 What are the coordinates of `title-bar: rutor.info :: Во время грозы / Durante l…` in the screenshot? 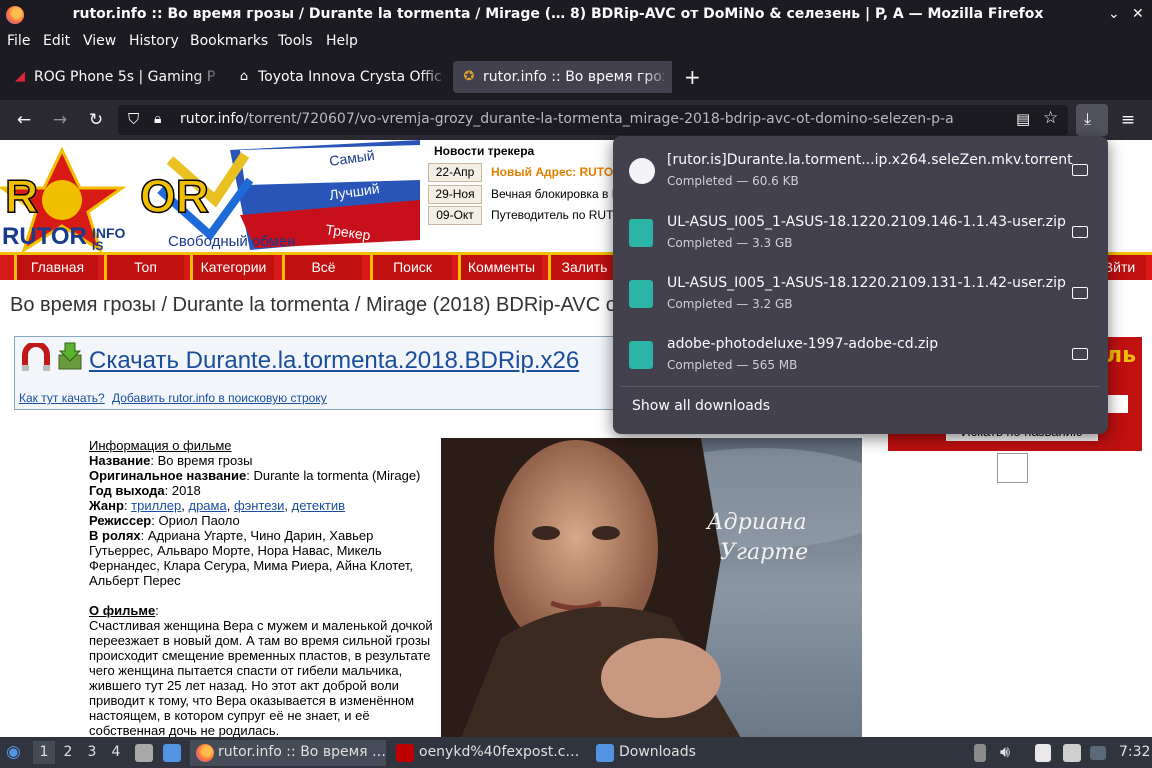 It's located at (576, 15).